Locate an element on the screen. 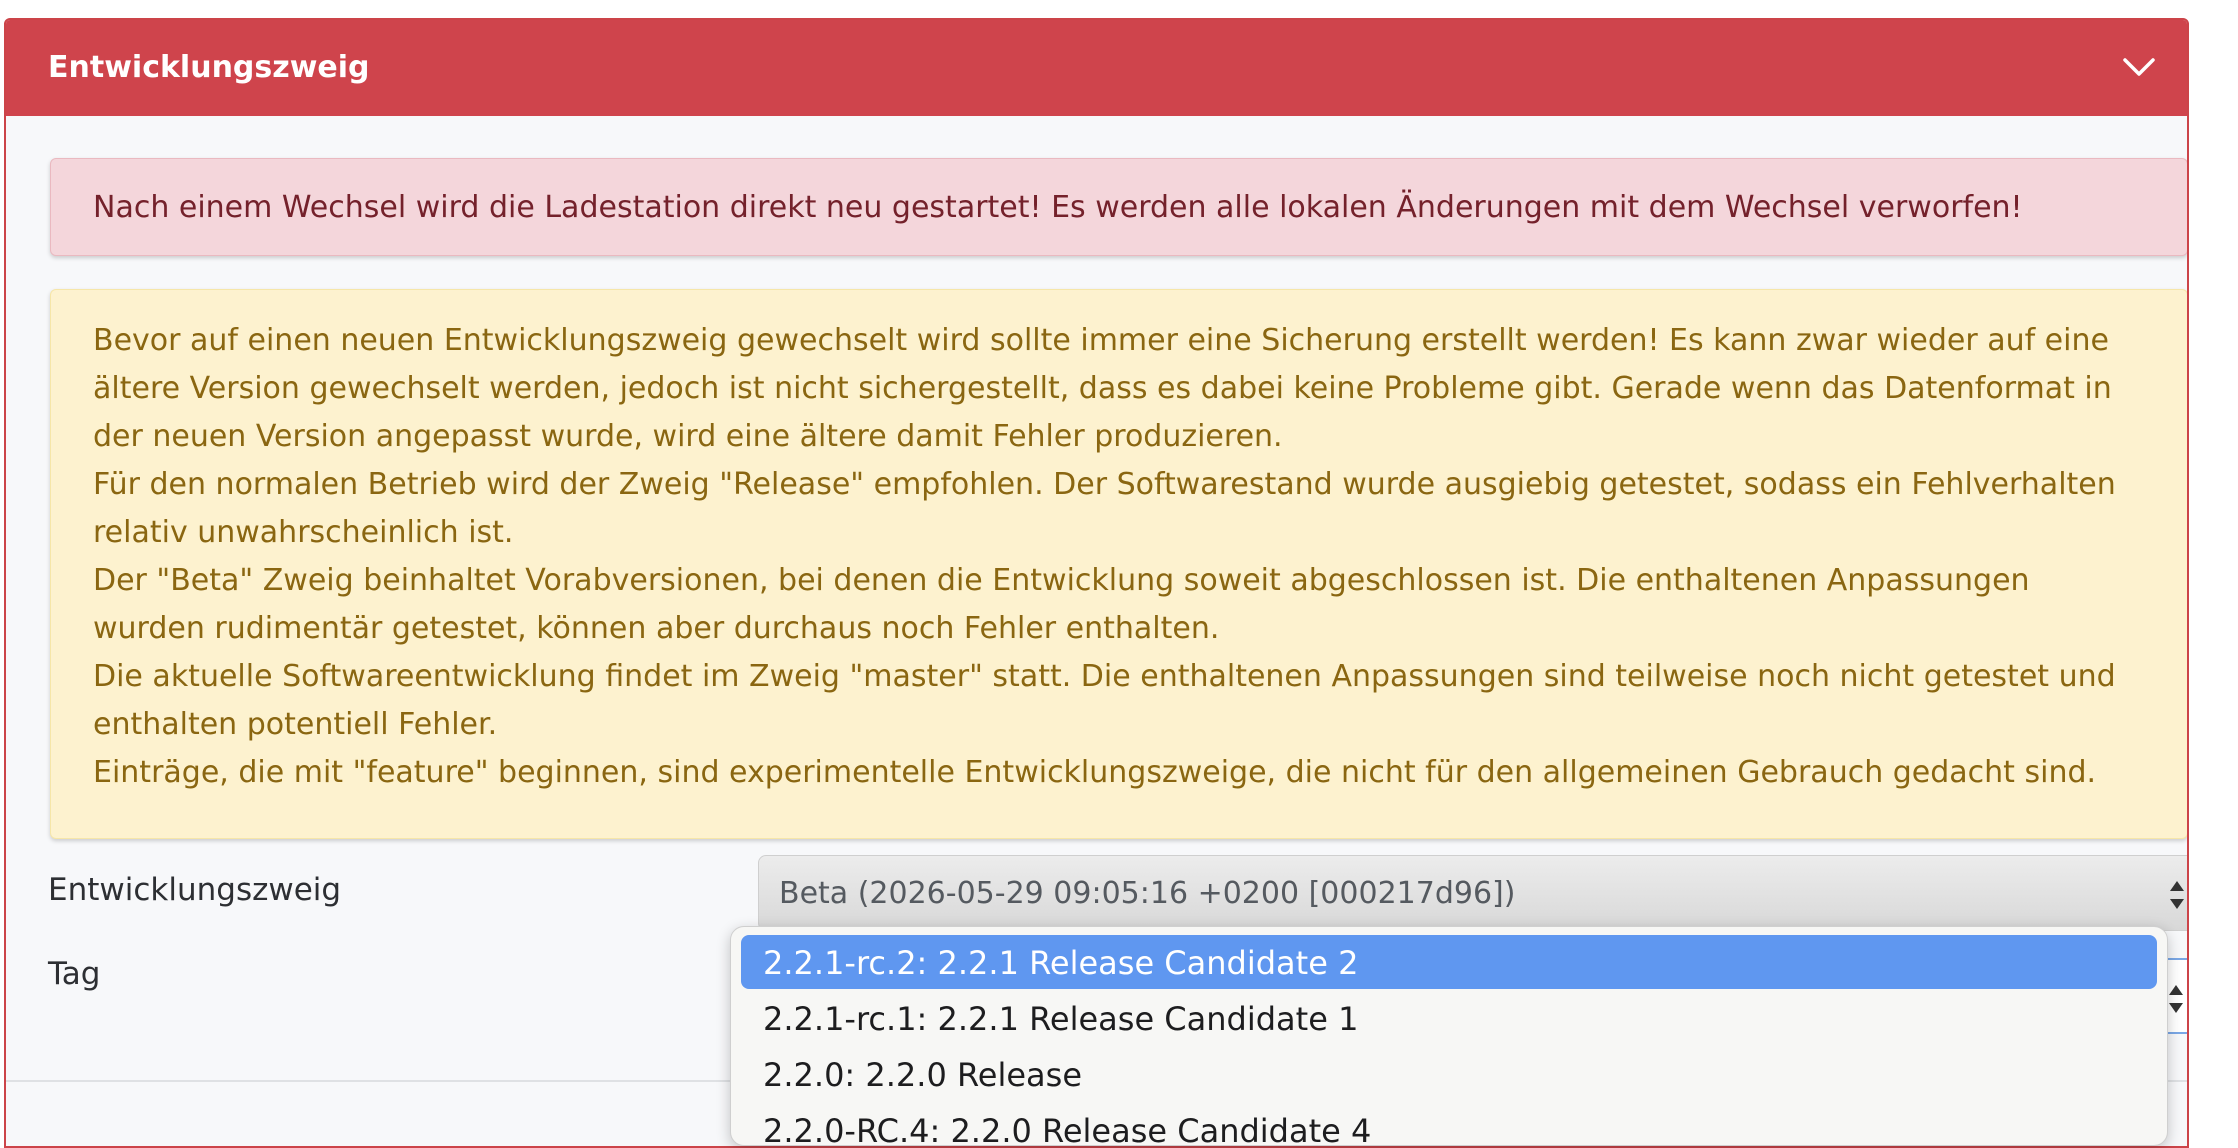 Image resolution: width=2238 pixels, height=1148 pixels. chevron-down-icon is located at coordinates (2139, 66).